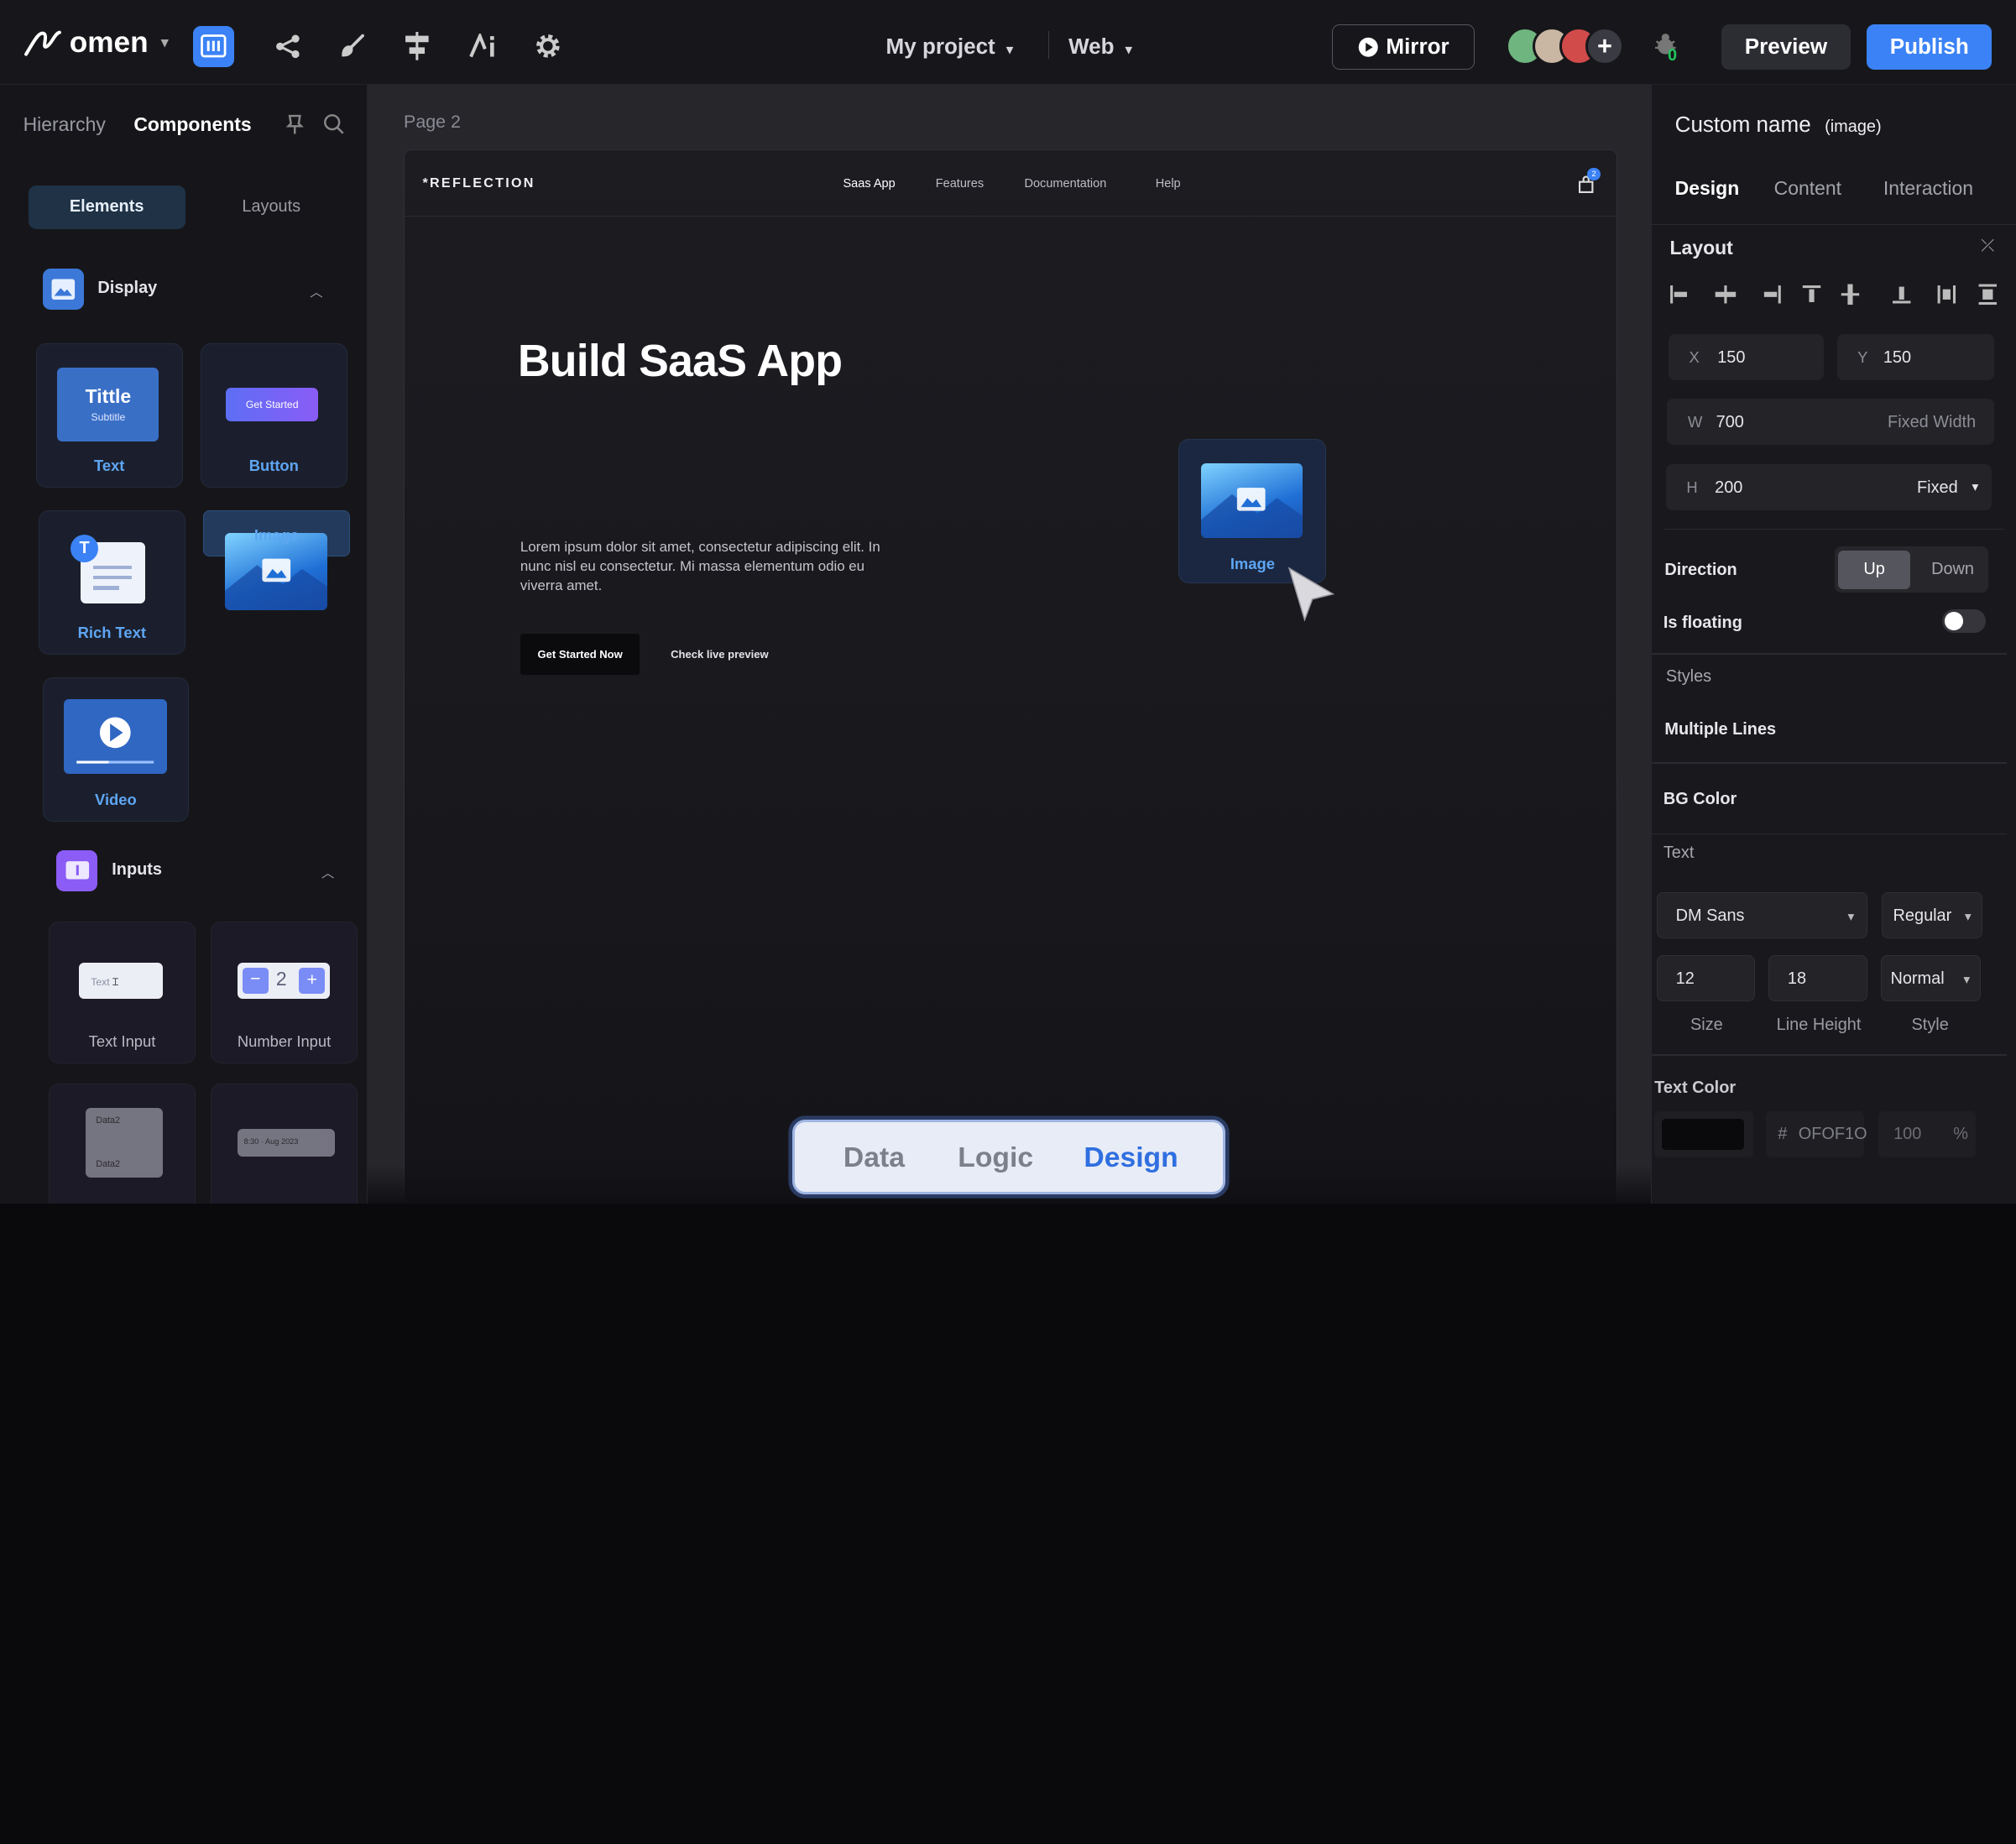  What do you see at coordinates (284, 992) in the screenshot?
I see `component-number-input: − 2 + Number Input` at bounding box center [284, 992].